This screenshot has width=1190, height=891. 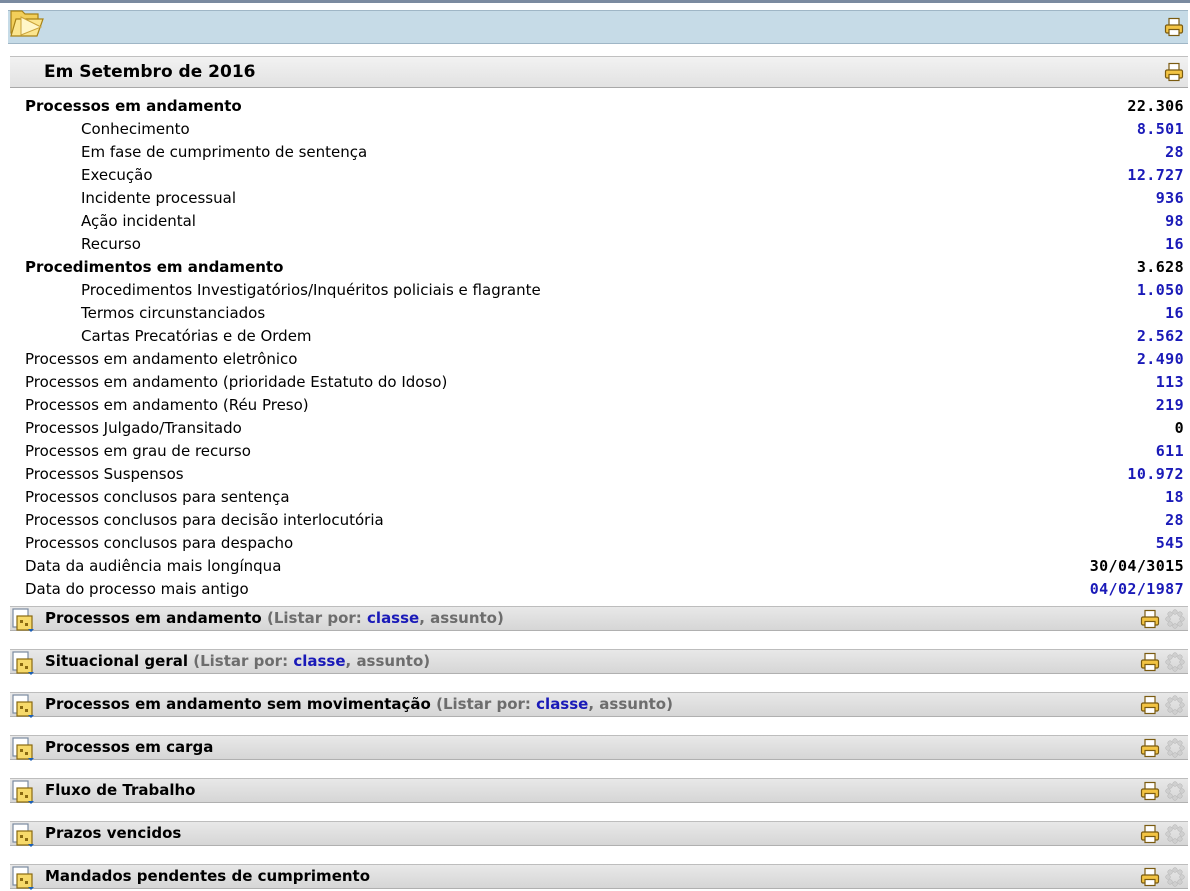 I want to click on section-title: Processos em carga, so click(x=129, y=747).